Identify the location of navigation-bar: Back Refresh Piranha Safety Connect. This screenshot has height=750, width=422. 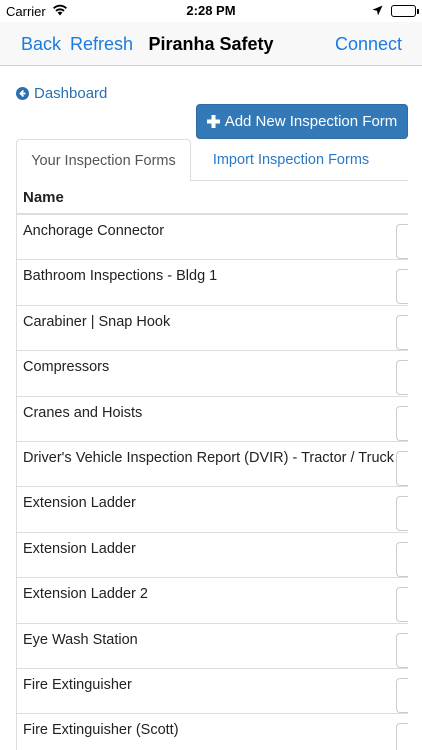
(211, 44).